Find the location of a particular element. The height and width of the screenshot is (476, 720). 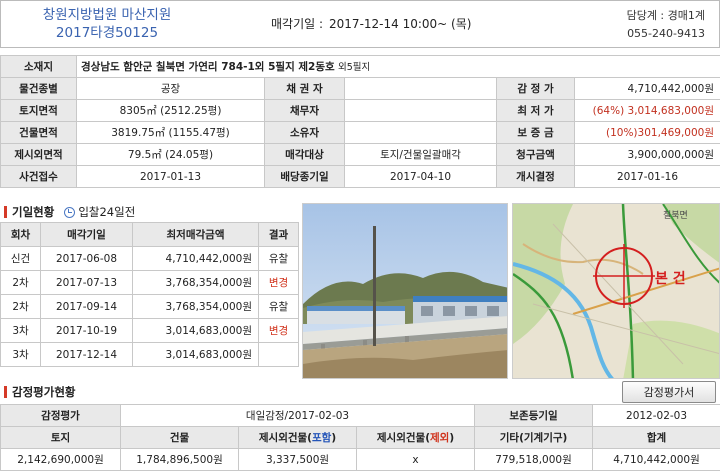

location-address: 경상남도 함안군 칠북면 가연리 784-1외 5필지 제2동호 is located at coordinates (208, 67).